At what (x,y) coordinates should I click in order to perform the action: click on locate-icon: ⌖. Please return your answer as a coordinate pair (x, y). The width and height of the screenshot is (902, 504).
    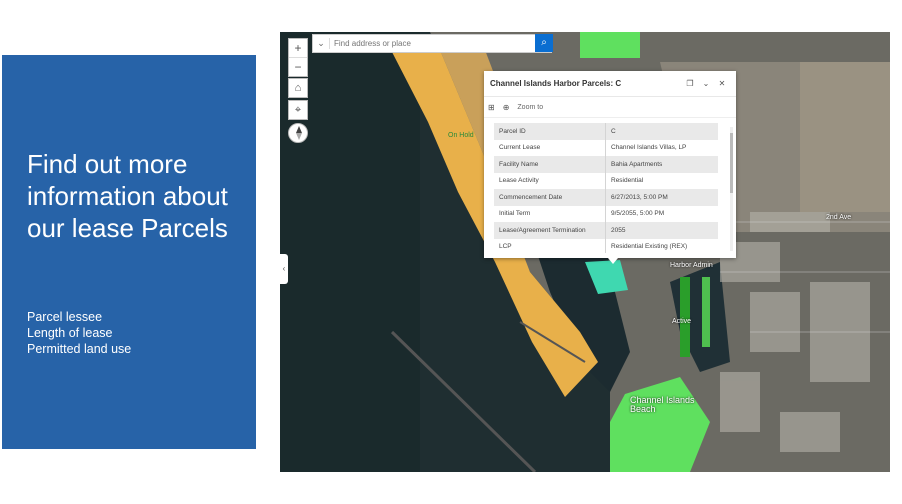
    Looking at the image, I should click on (298, 110).